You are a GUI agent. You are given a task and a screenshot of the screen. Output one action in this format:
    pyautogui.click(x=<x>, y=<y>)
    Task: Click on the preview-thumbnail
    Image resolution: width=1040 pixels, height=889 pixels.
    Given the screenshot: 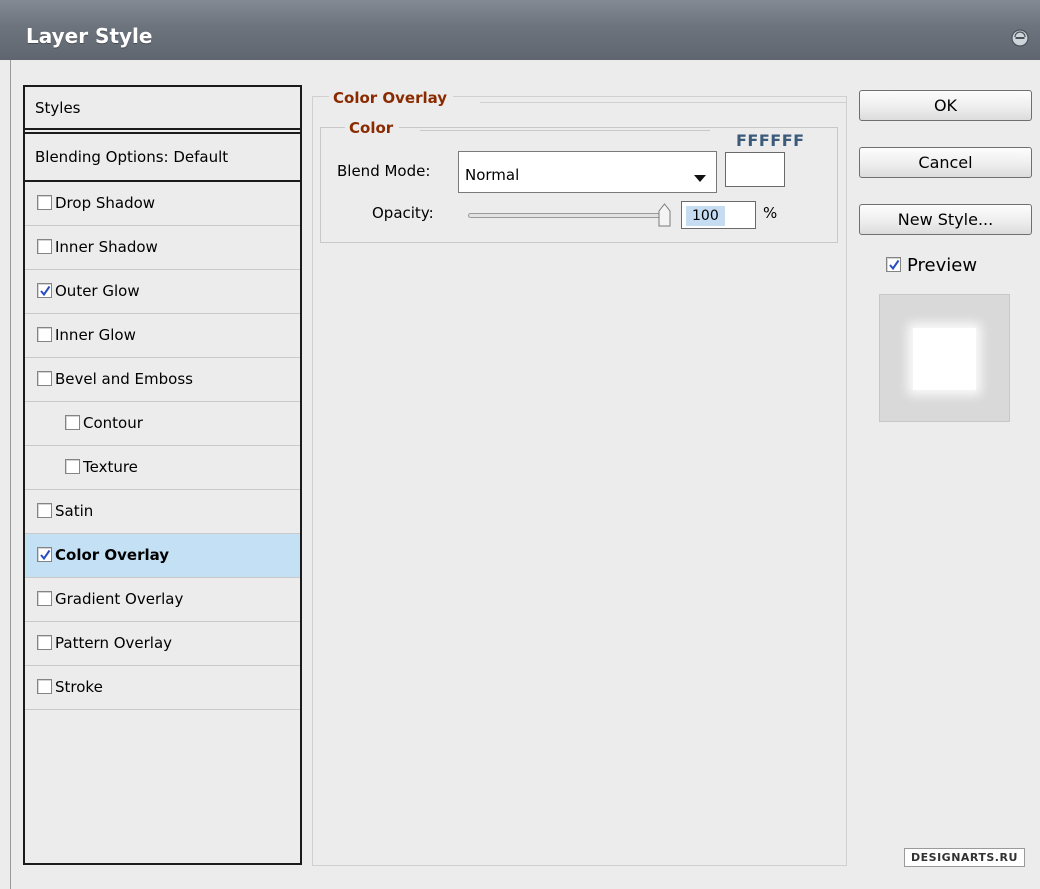 What is the action you would take?
    pyautogui.click(x=944, y=358)
    